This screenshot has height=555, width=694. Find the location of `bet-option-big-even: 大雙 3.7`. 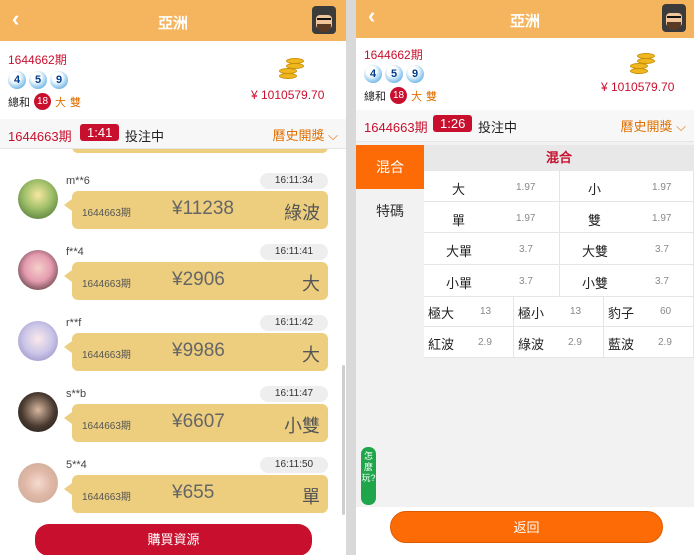

bet-option-big-even: 大雙 3.7 is located at coordinates (627, 249).